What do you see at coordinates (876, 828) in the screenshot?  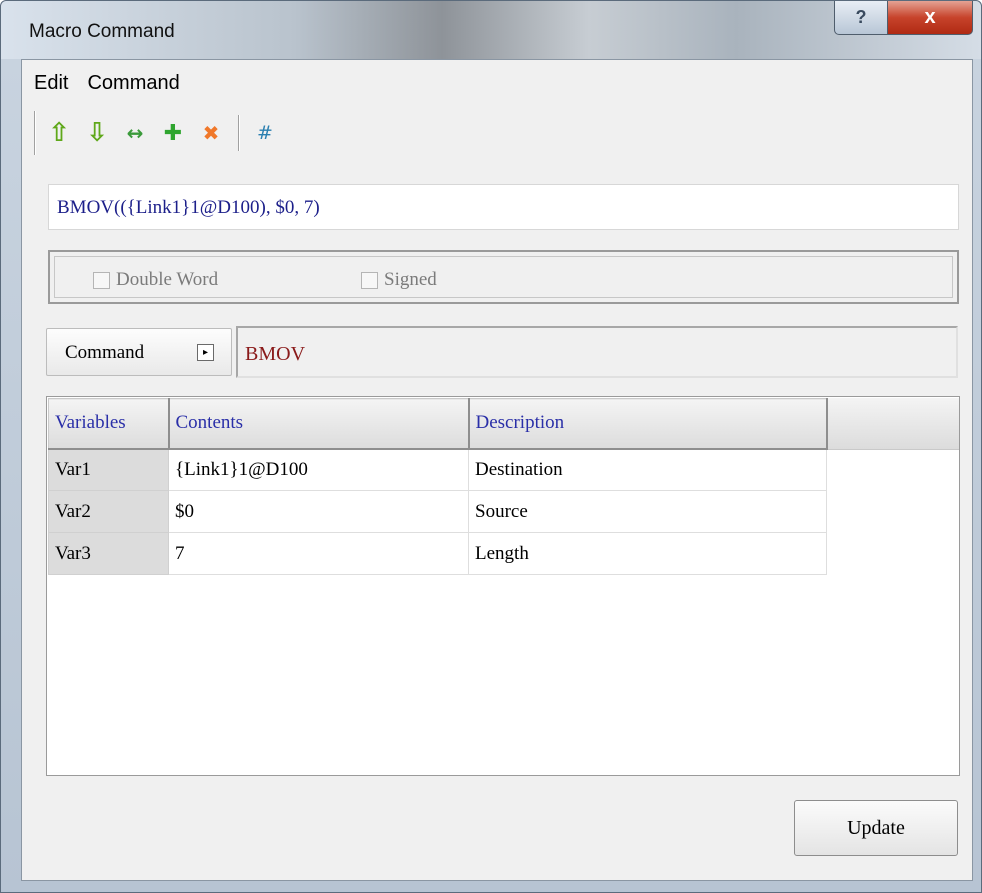 I see `update-button: Update` at bounding box center [876, 828].